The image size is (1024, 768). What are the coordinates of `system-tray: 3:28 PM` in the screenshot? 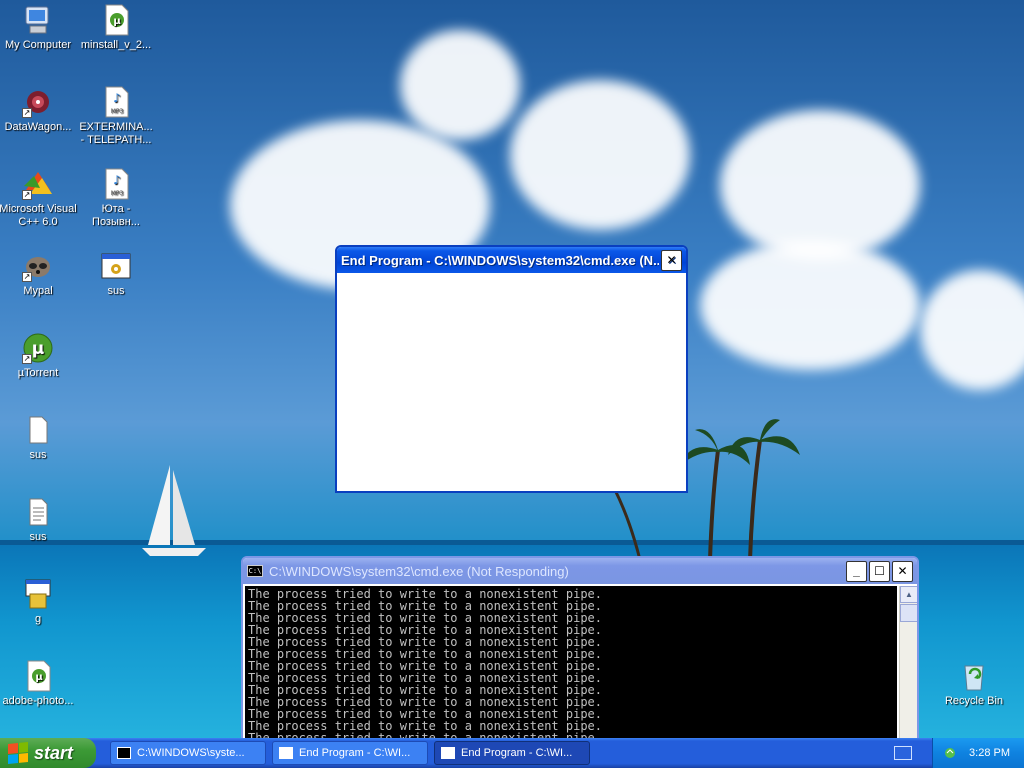 It's located at (978, 753).